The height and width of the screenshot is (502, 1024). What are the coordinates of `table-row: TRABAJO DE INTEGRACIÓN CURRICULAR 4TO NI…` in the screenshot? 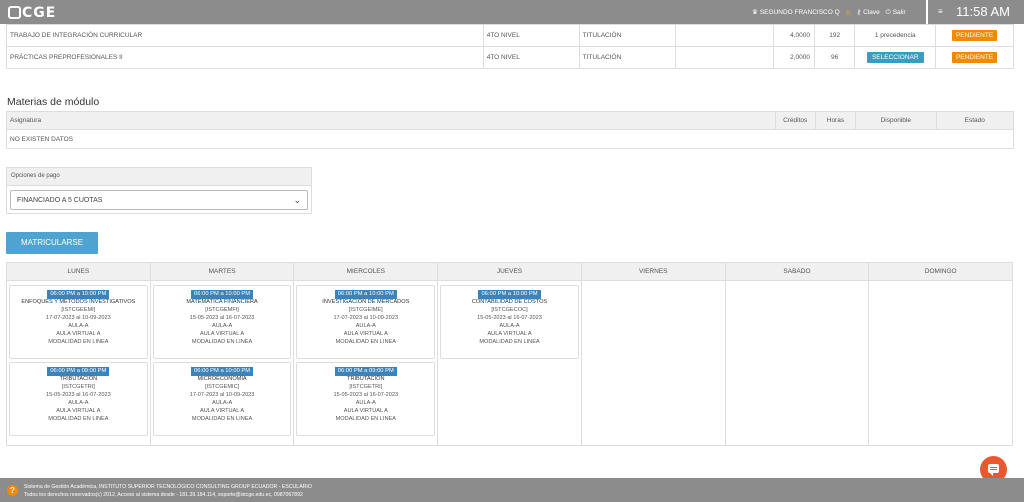 It's located at (510, 35).